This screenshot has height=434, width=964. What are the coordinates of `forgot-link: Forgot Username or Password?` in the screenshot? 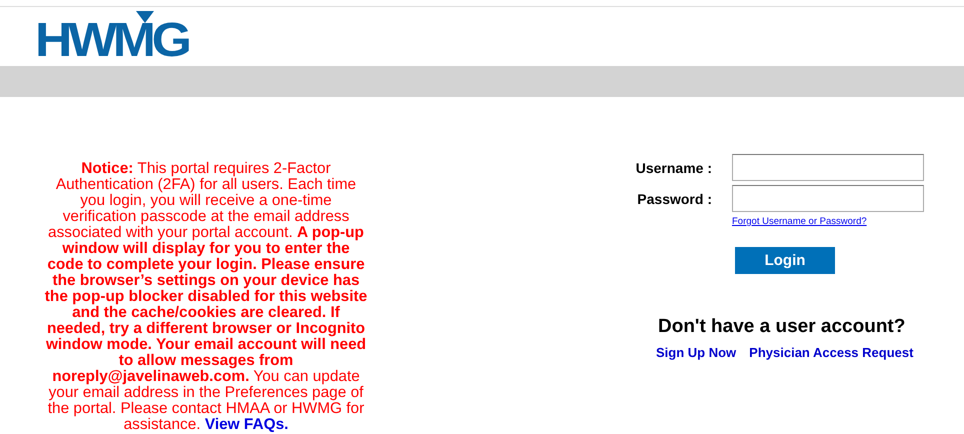 It's located at (828, 221).